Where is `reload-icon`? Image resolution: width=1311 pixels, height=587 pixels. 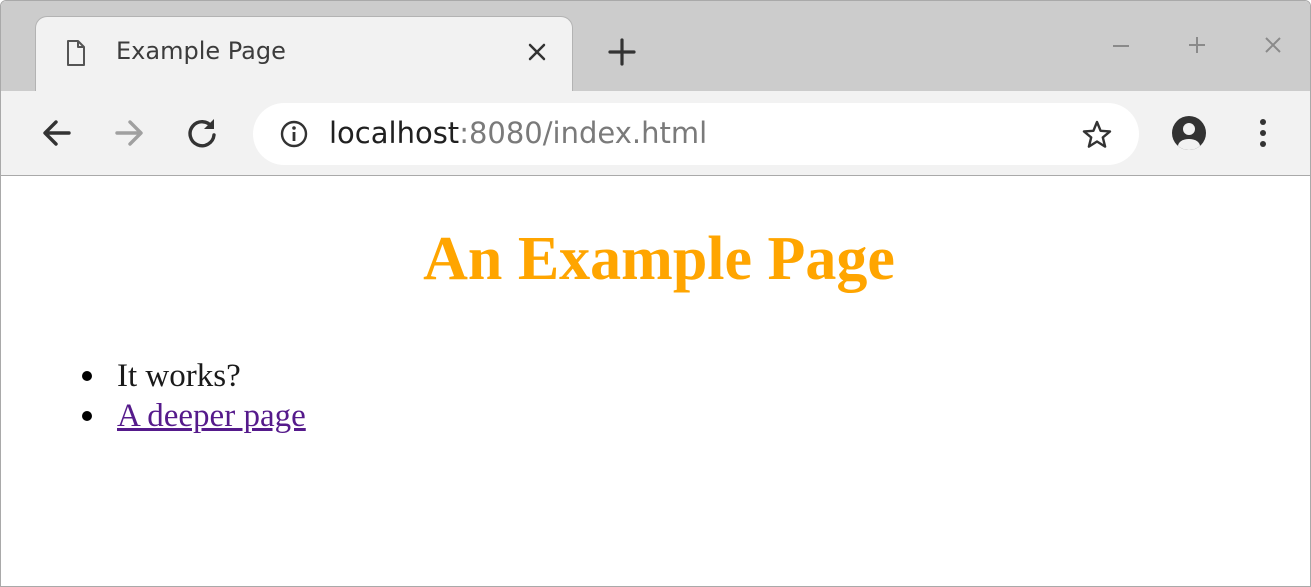
reload-icon is located at coordinates (202, 133).